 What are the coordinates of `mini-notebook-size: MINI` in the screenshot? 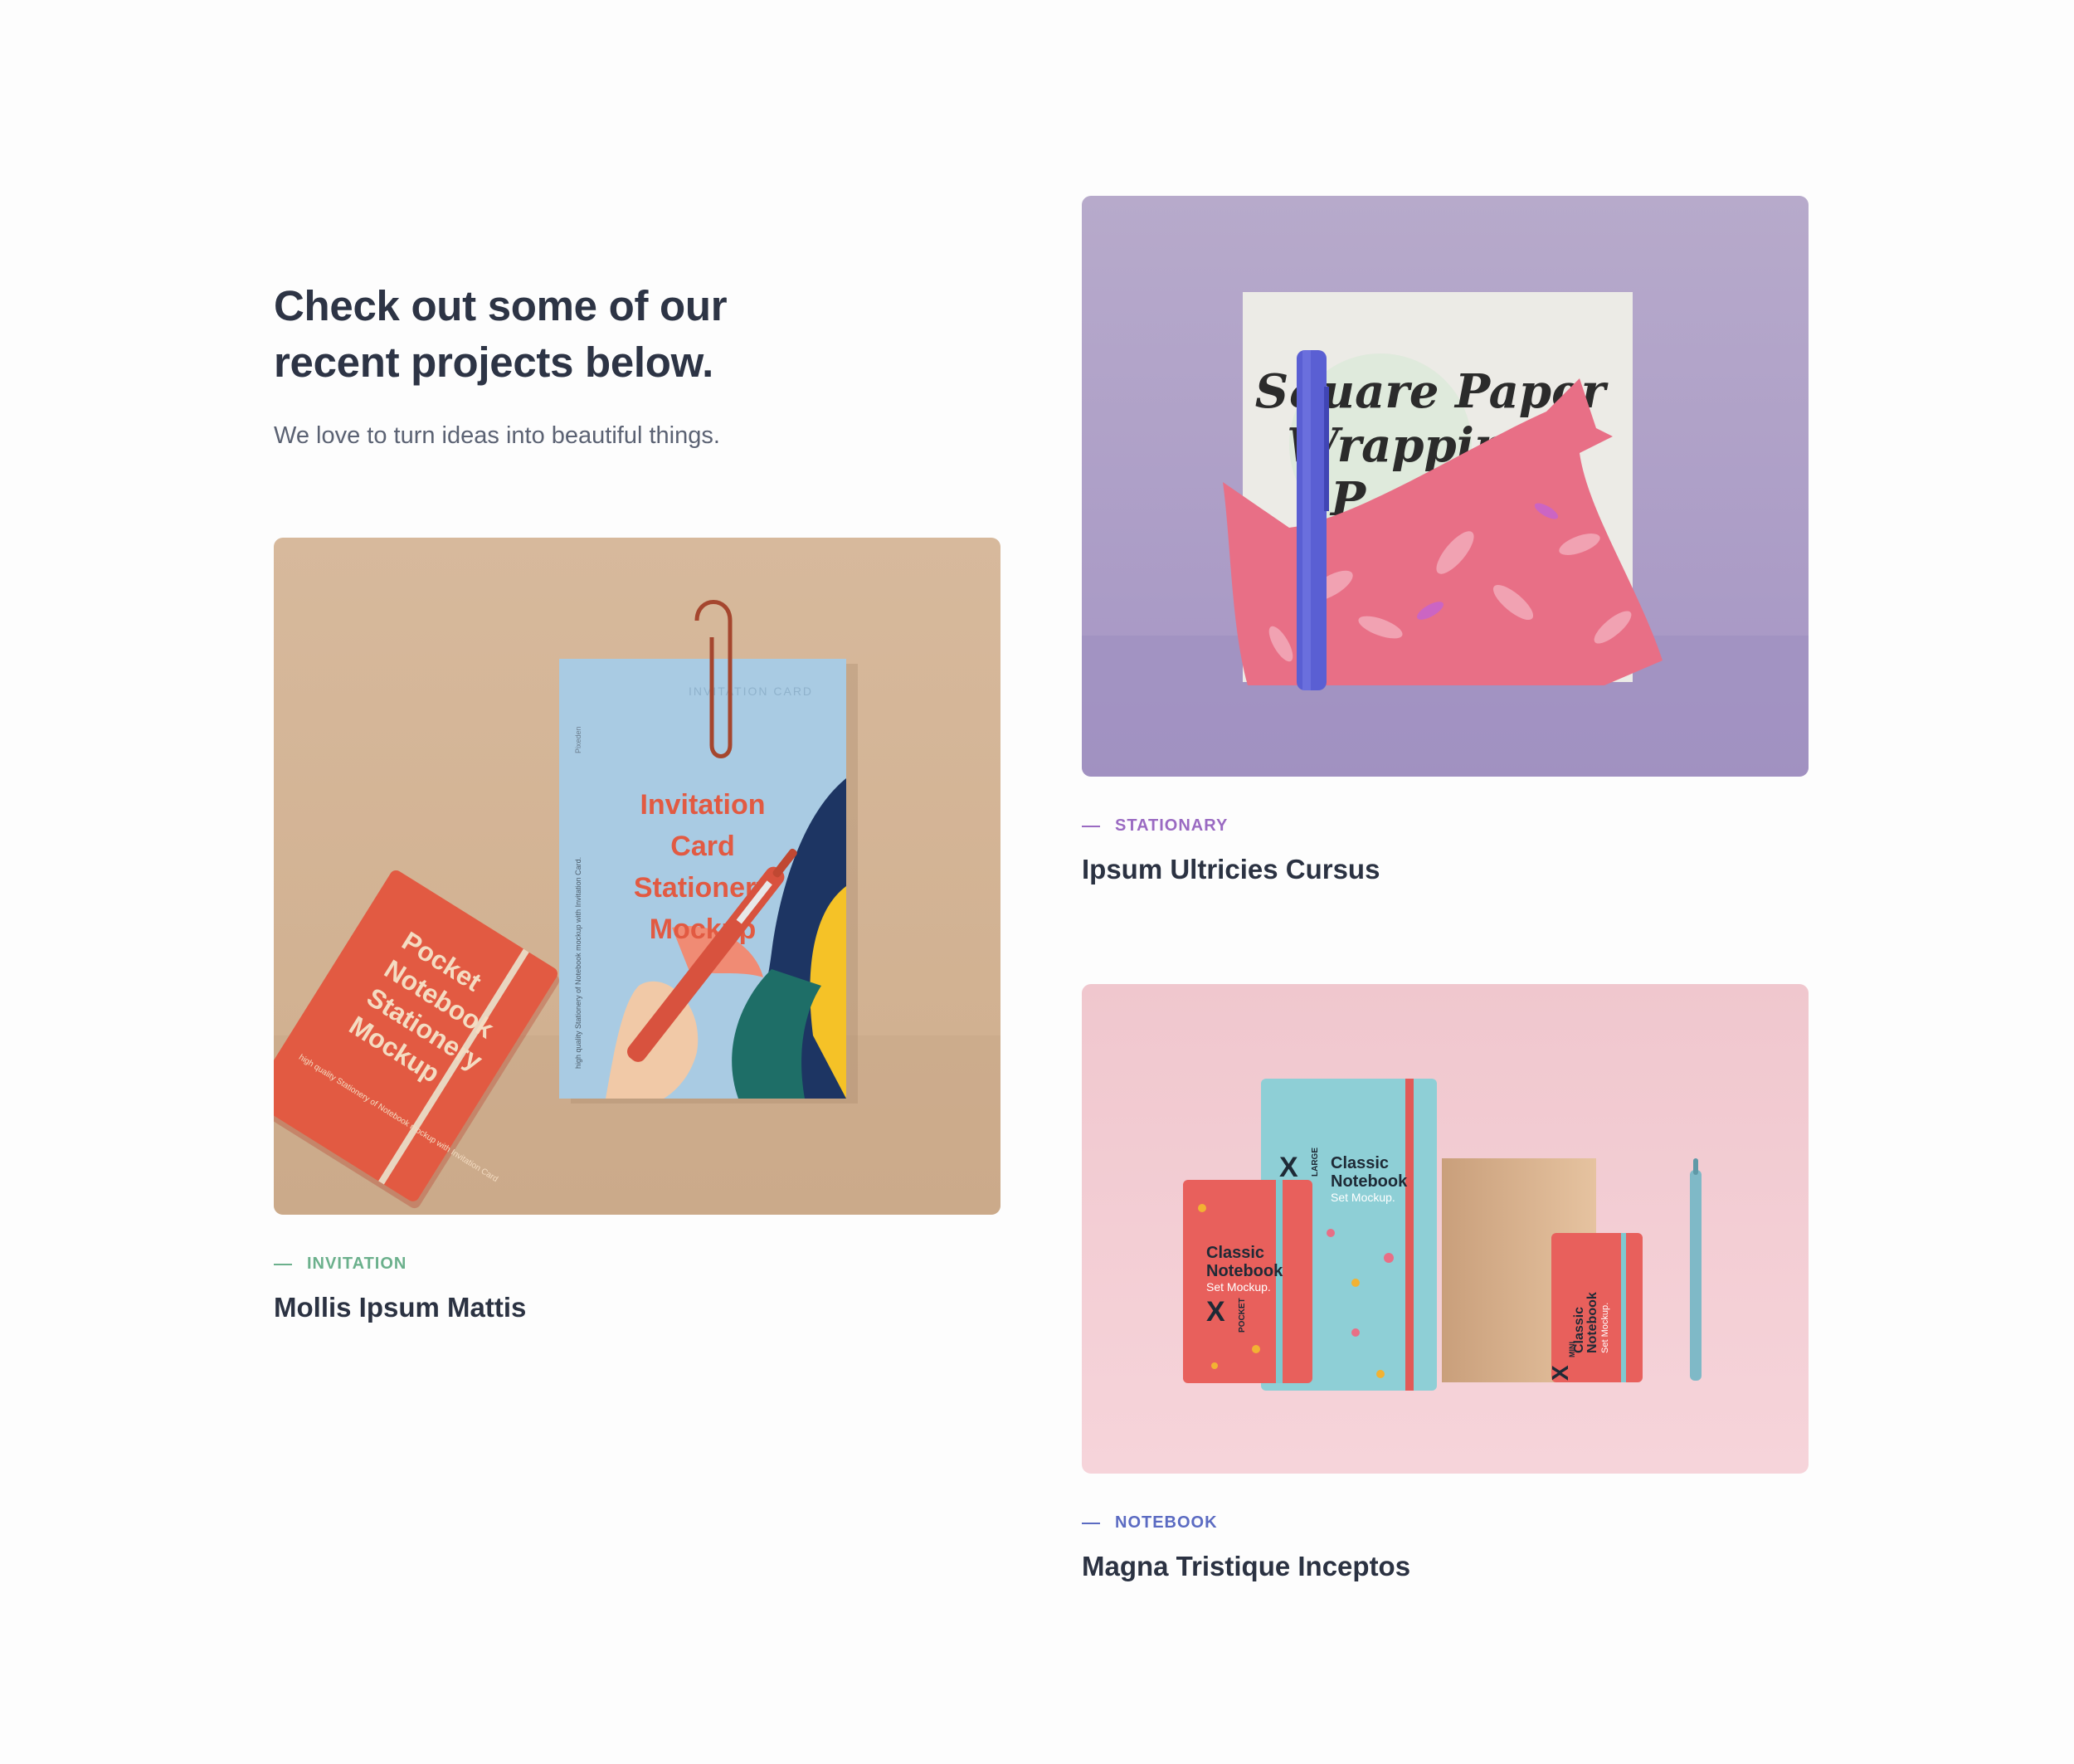 It's located at (1572, 1349).